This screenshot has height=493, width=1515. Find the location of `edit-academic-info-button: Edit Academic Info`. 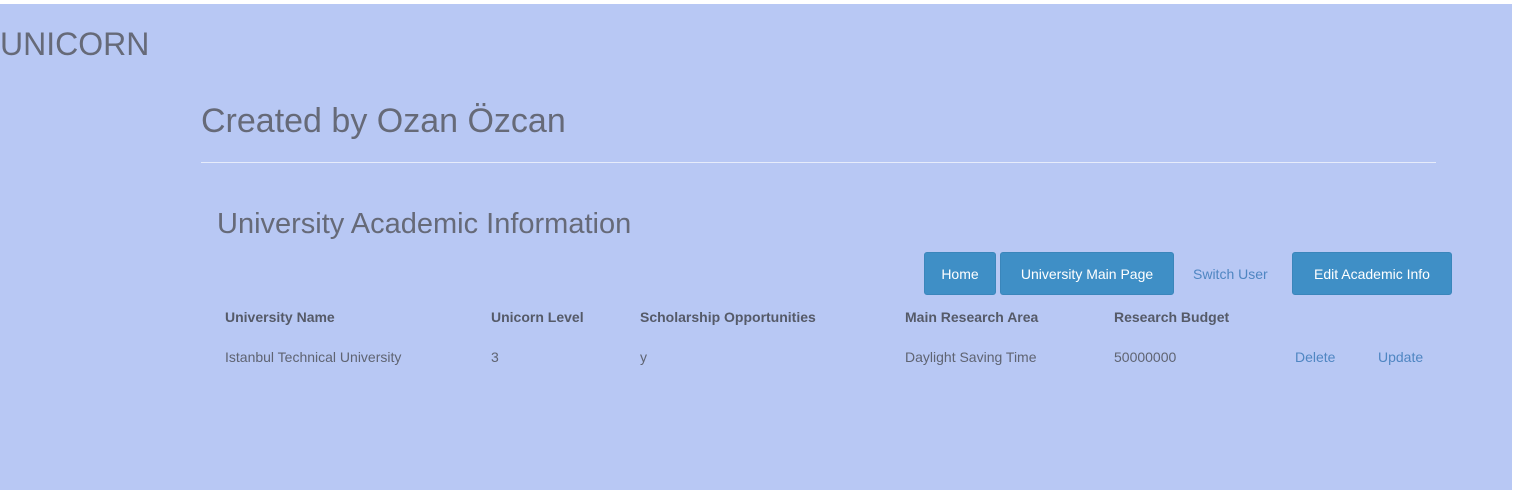

edit-academic-info-button: Edit Academic Info is located at coordinates (1372, 273).